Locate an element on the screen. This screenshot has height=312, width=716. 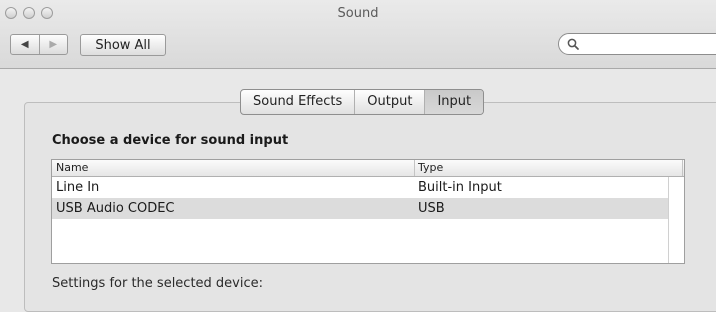
tab-bar: Sound Effects Output Input is located at coordinates (362, 102).